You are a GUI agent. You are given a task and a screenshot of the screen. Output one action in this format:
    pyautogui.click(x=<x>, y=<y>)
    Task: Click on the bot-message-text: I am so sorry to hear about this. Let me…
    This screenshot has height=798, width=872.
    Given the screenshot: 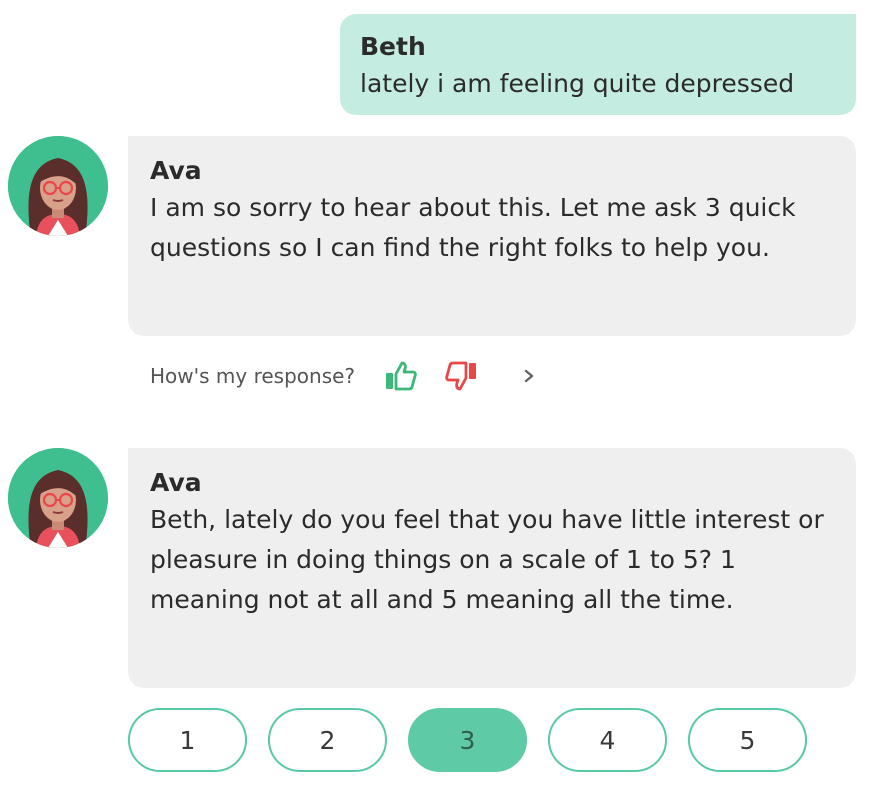 What is the action you would take?
    pyautogui.click(x=473, y=227)
    